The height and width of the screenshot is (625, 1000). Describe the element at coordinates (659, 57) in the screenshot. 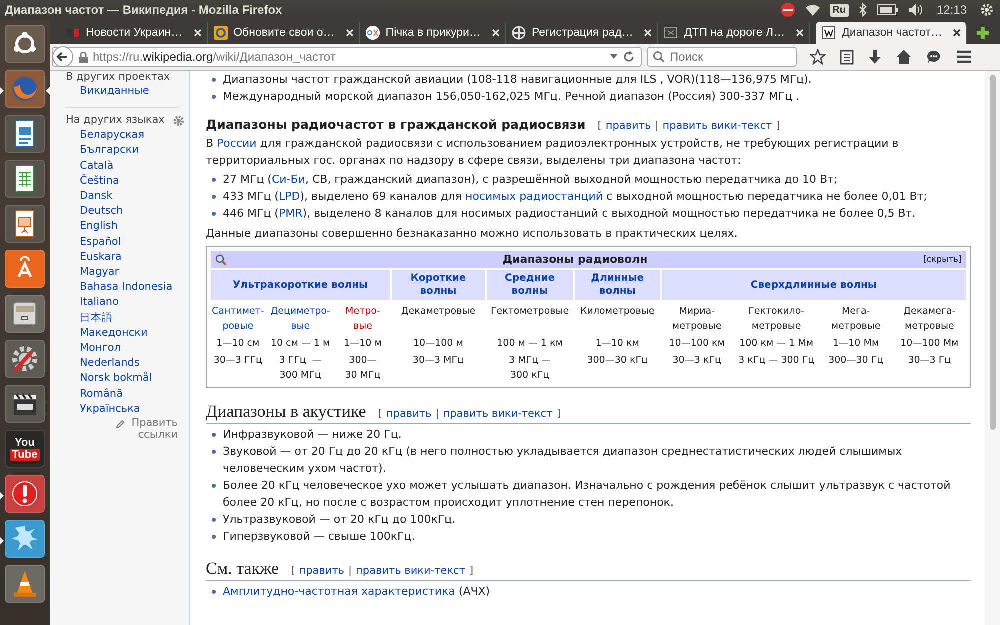

I see `search-icon` at that location.